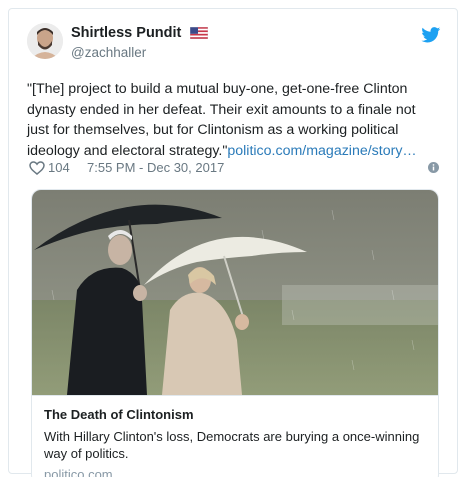  Describe the element at coordinates (431, 35) in the screenshot. I see `twitter-bird-icon` at that location.